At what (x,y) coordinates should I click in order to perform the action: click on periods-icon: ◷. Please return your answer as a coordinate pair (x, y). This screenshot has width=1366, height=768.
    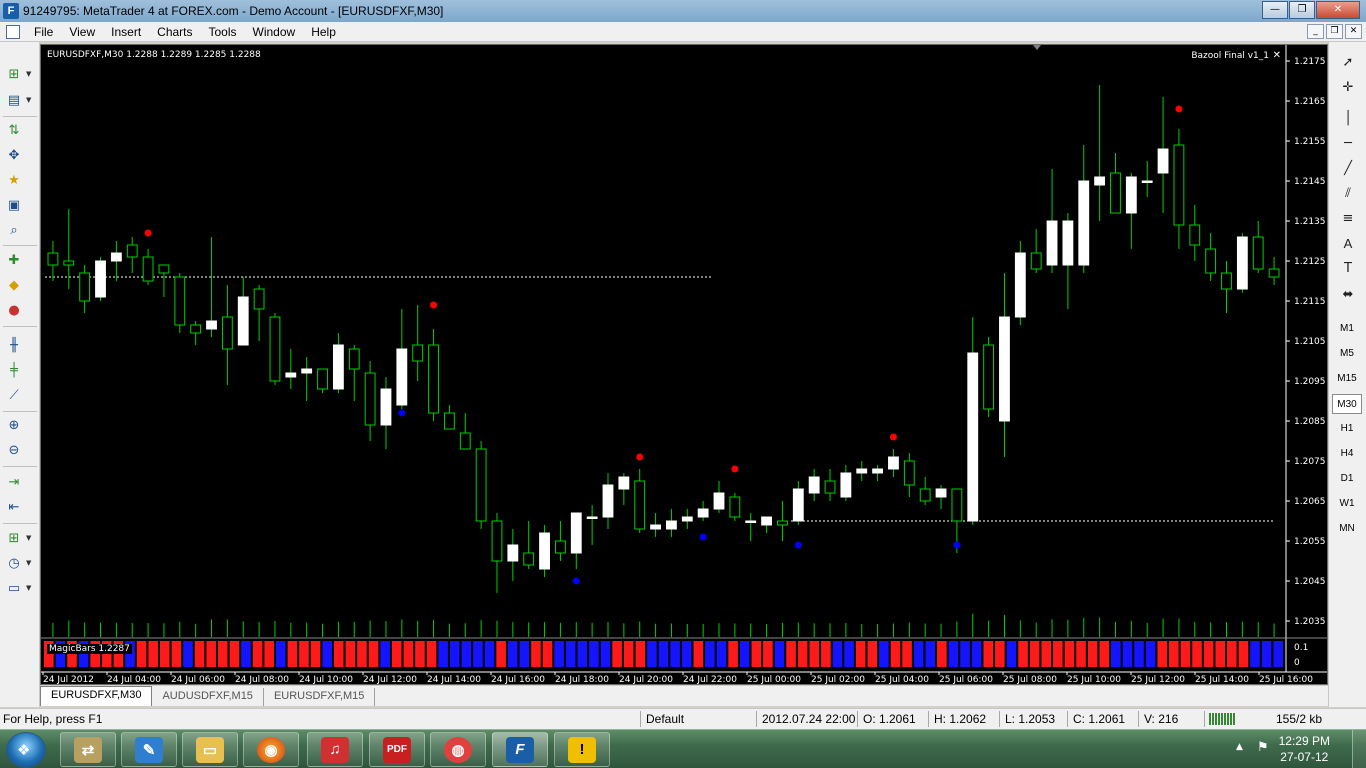
    Looking at the image, I should click on (14, 564).